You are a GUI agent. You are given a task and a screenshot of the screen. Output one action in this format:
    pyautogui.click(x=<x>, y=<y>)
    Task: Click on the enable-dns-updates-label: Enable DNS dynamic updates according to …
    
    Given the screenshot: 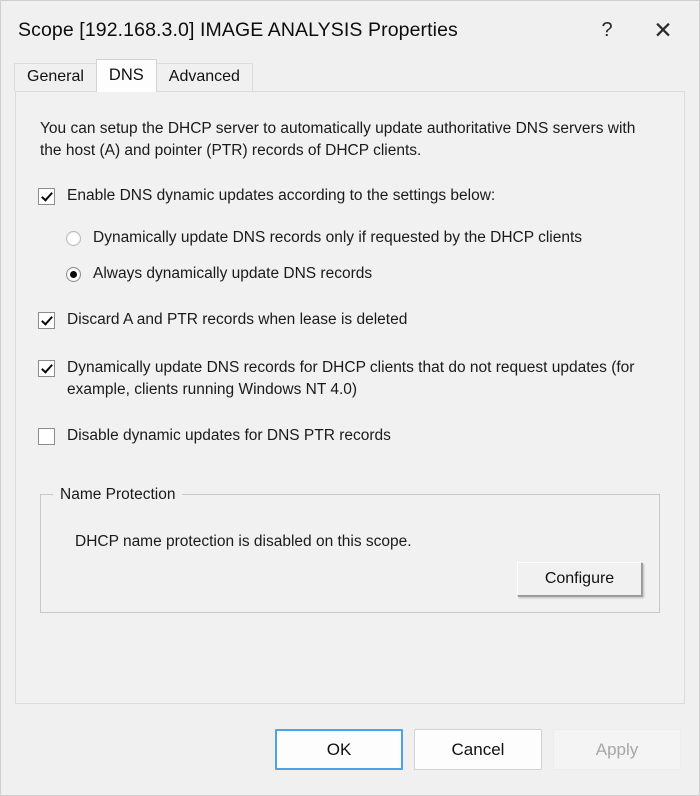 What is the action you would take?
    pyautogui.click(x=281, y=195)
    